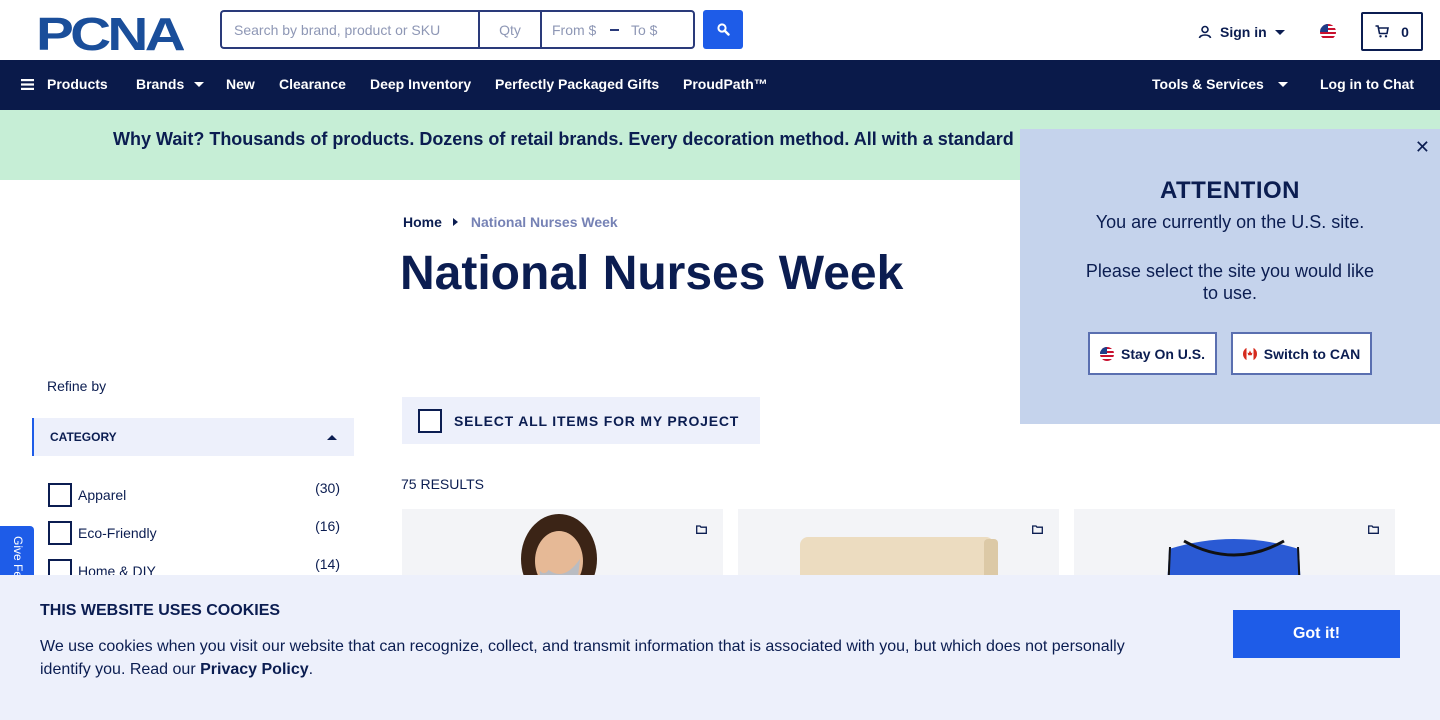 This screenshot has height=720, width=1440. What do you see at coordinates (77, 386) in the screenshot?
I see `refine-label: Refine by` at bounding box center [77, 386].